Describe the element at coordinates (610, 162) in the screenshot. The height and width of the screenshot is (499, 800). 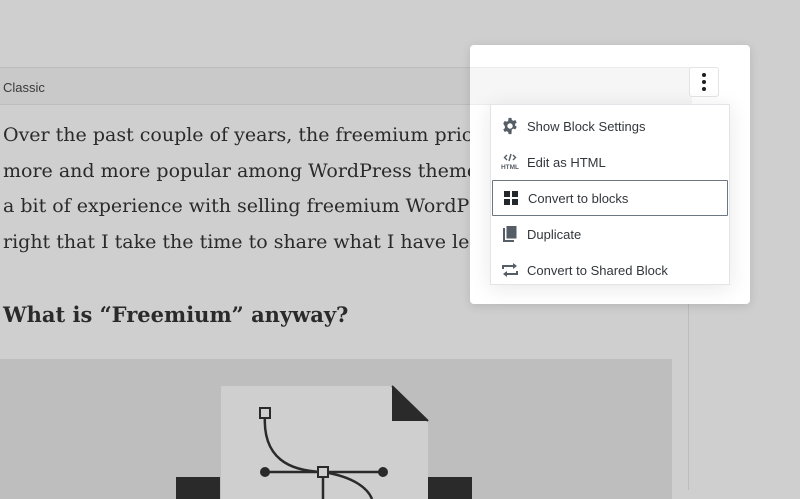
I see `menu-item-edit-as-html: HTML Edit as HTML` at that location.